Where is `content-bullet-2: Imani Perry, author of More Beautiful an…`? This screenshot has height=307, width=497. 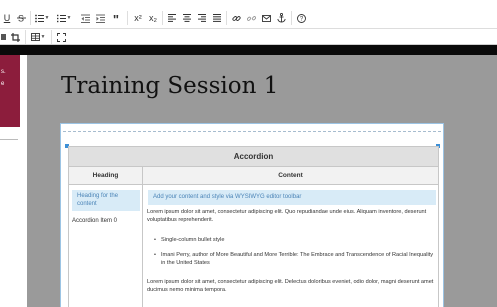
content-bullet-2: Imani Perry, author of More Beautiful an… is located at coordinates (295, 259).